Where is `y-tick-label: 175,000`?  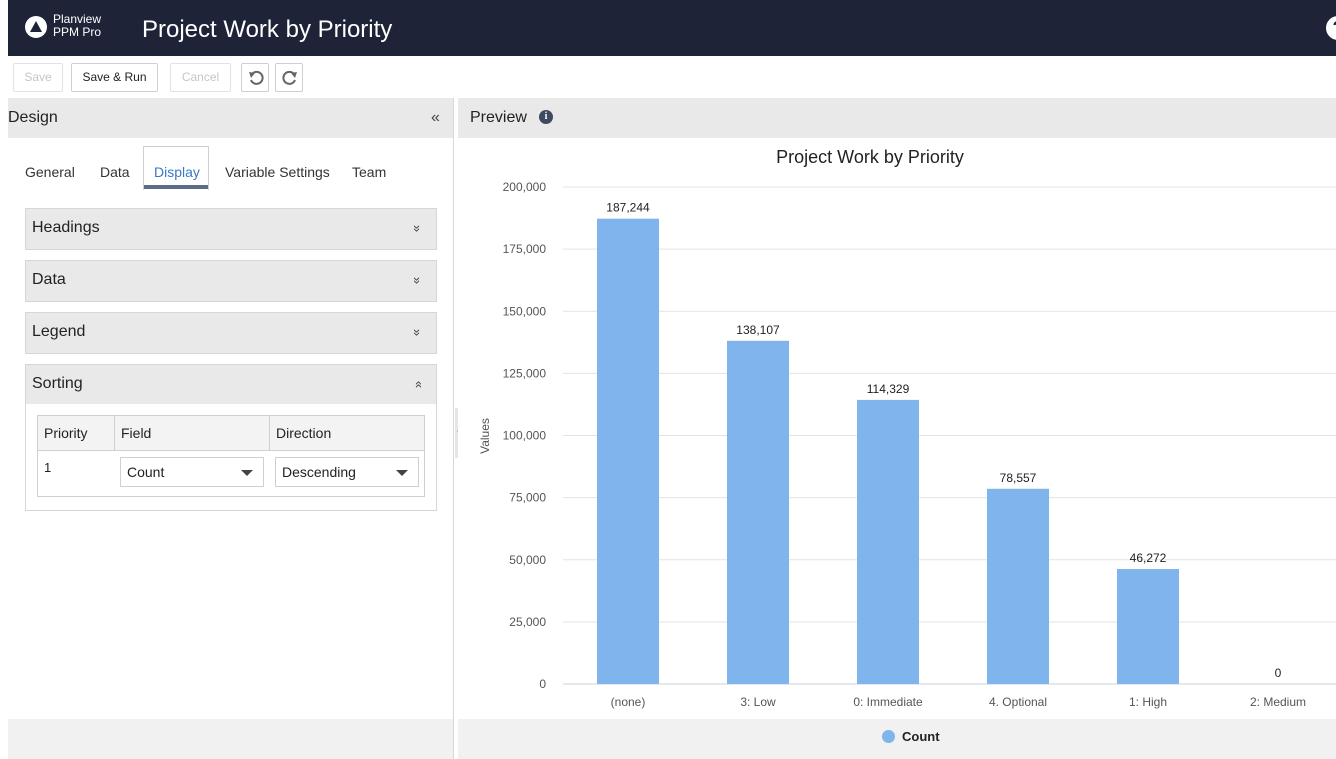 y-tick-label: 175,000 is located at coordinates (525, 249).